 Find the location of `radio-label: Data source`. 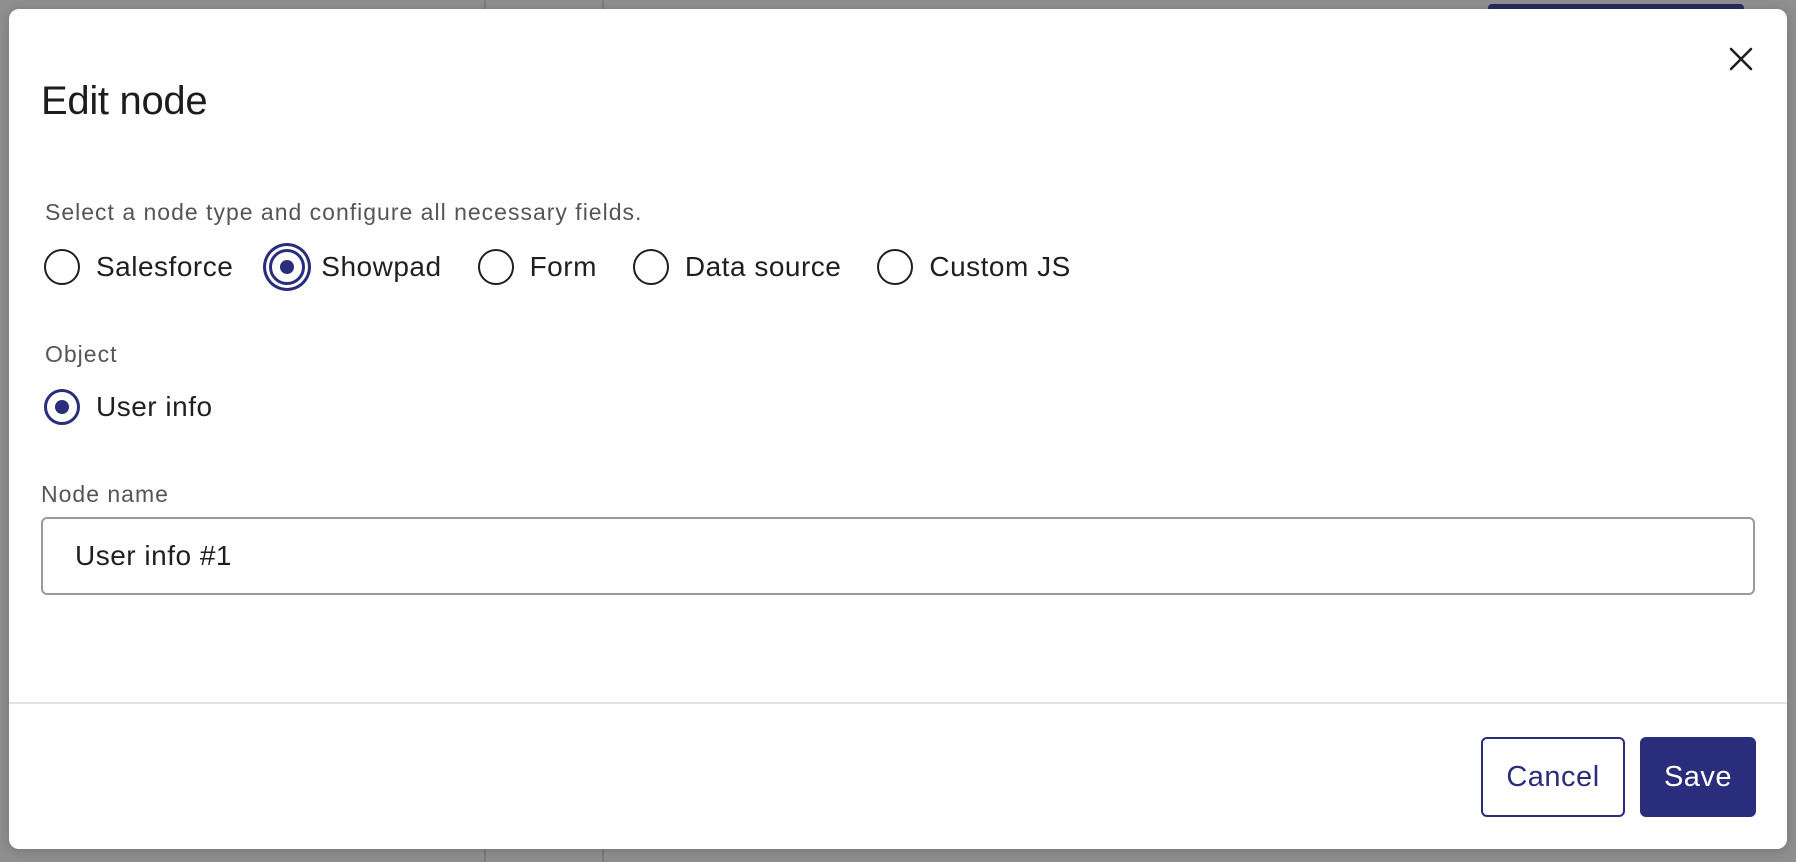

radio-label: Data source is located at coordinates (763, 266).